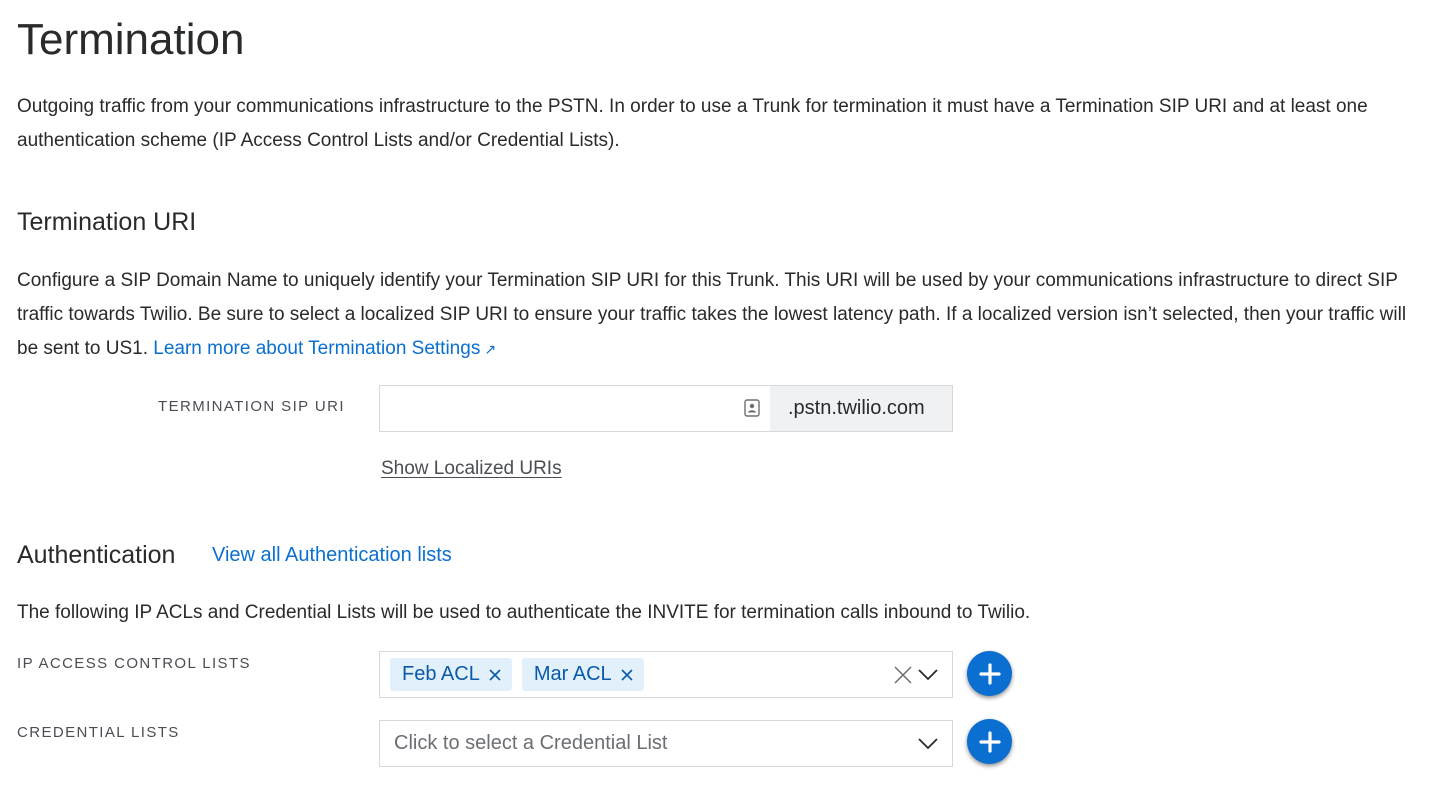 This screenshot has width=1441, height=809. What do you see at coordinates (471, 469) in the screenshot?
I see `show-localized-uris-link: Show Localized URIs` at bounding box center [471, 469].